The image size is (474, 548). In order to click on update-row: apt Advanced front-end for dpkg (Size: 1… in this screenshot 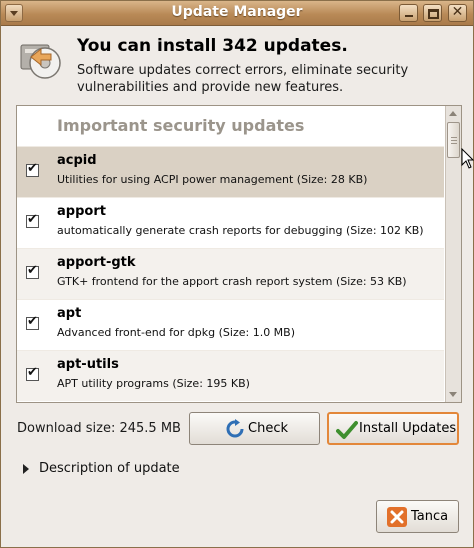, I will do `click(230, 324)`.